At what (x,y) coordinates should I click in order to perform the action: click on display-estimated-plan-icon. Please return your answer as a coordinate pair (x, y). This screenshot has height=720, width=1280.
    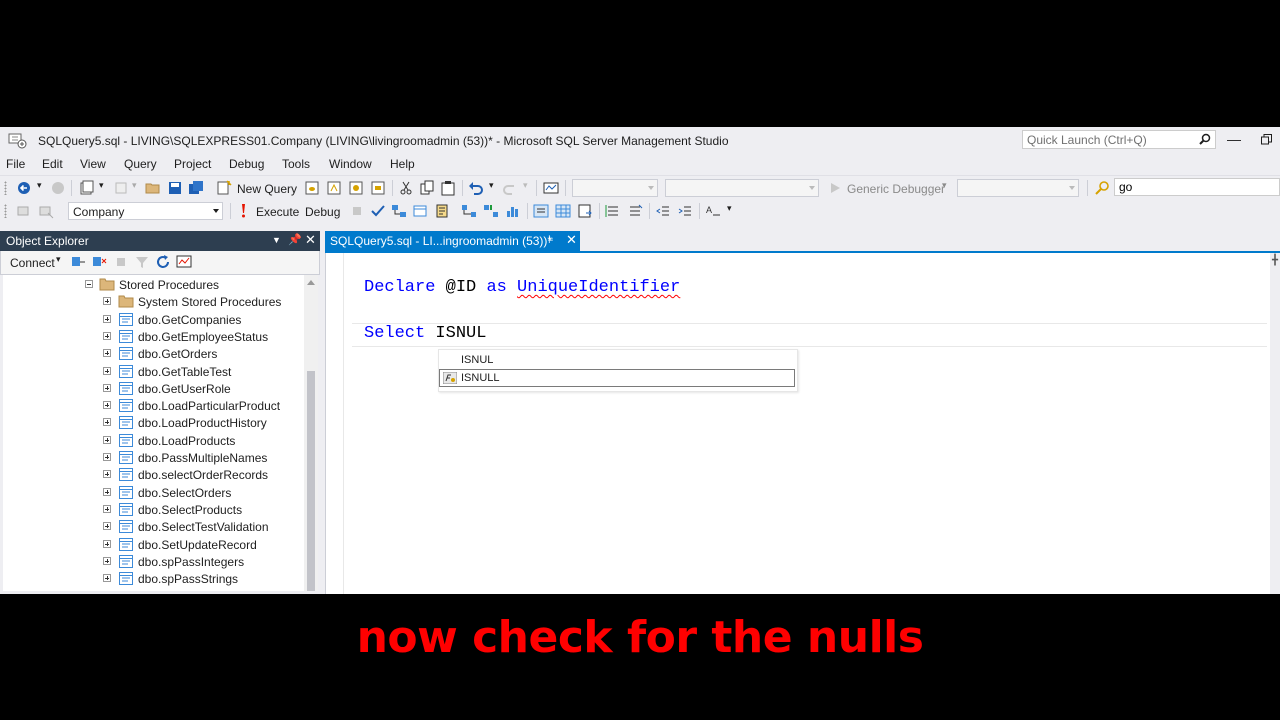
    Looking at the image, I should click on (399, 211).